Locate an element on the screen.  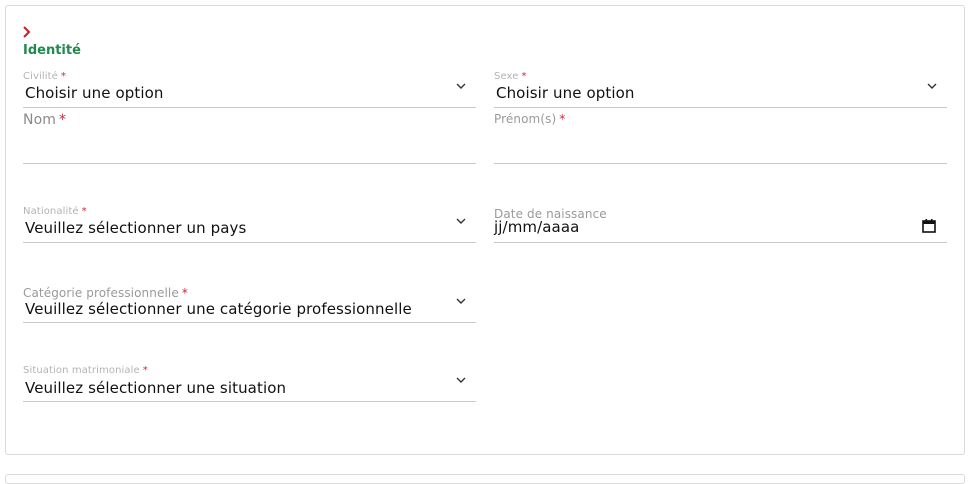
nationalite-value: Veuillez sélectionner un pays is located at coordinates (136, 228).